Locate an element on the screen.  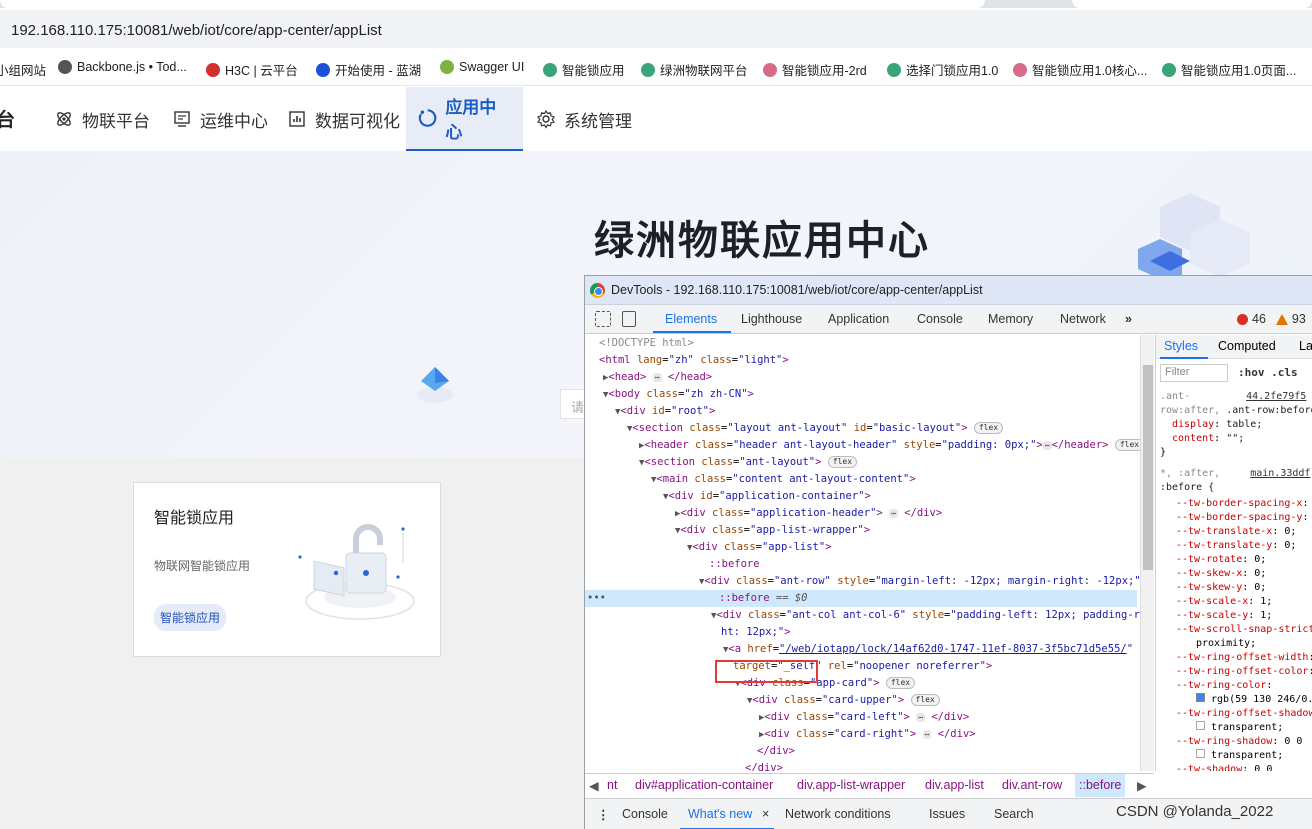
bookmark-item: Swagger UI is located at coordinates (482, 67).